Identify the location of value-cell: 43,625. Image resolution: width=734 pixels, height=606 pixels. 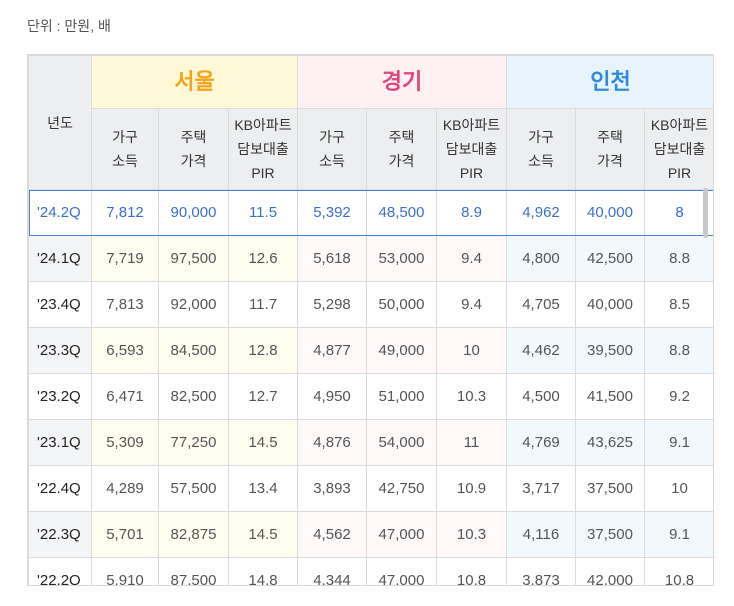
(610, 442).